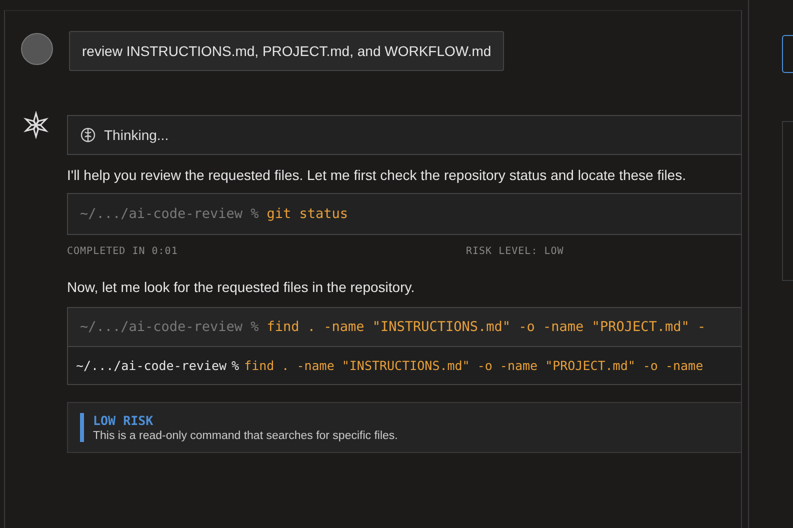 This screenshot has height=528, width=793. I want to click on output-prompt: %, so click(236, 365).